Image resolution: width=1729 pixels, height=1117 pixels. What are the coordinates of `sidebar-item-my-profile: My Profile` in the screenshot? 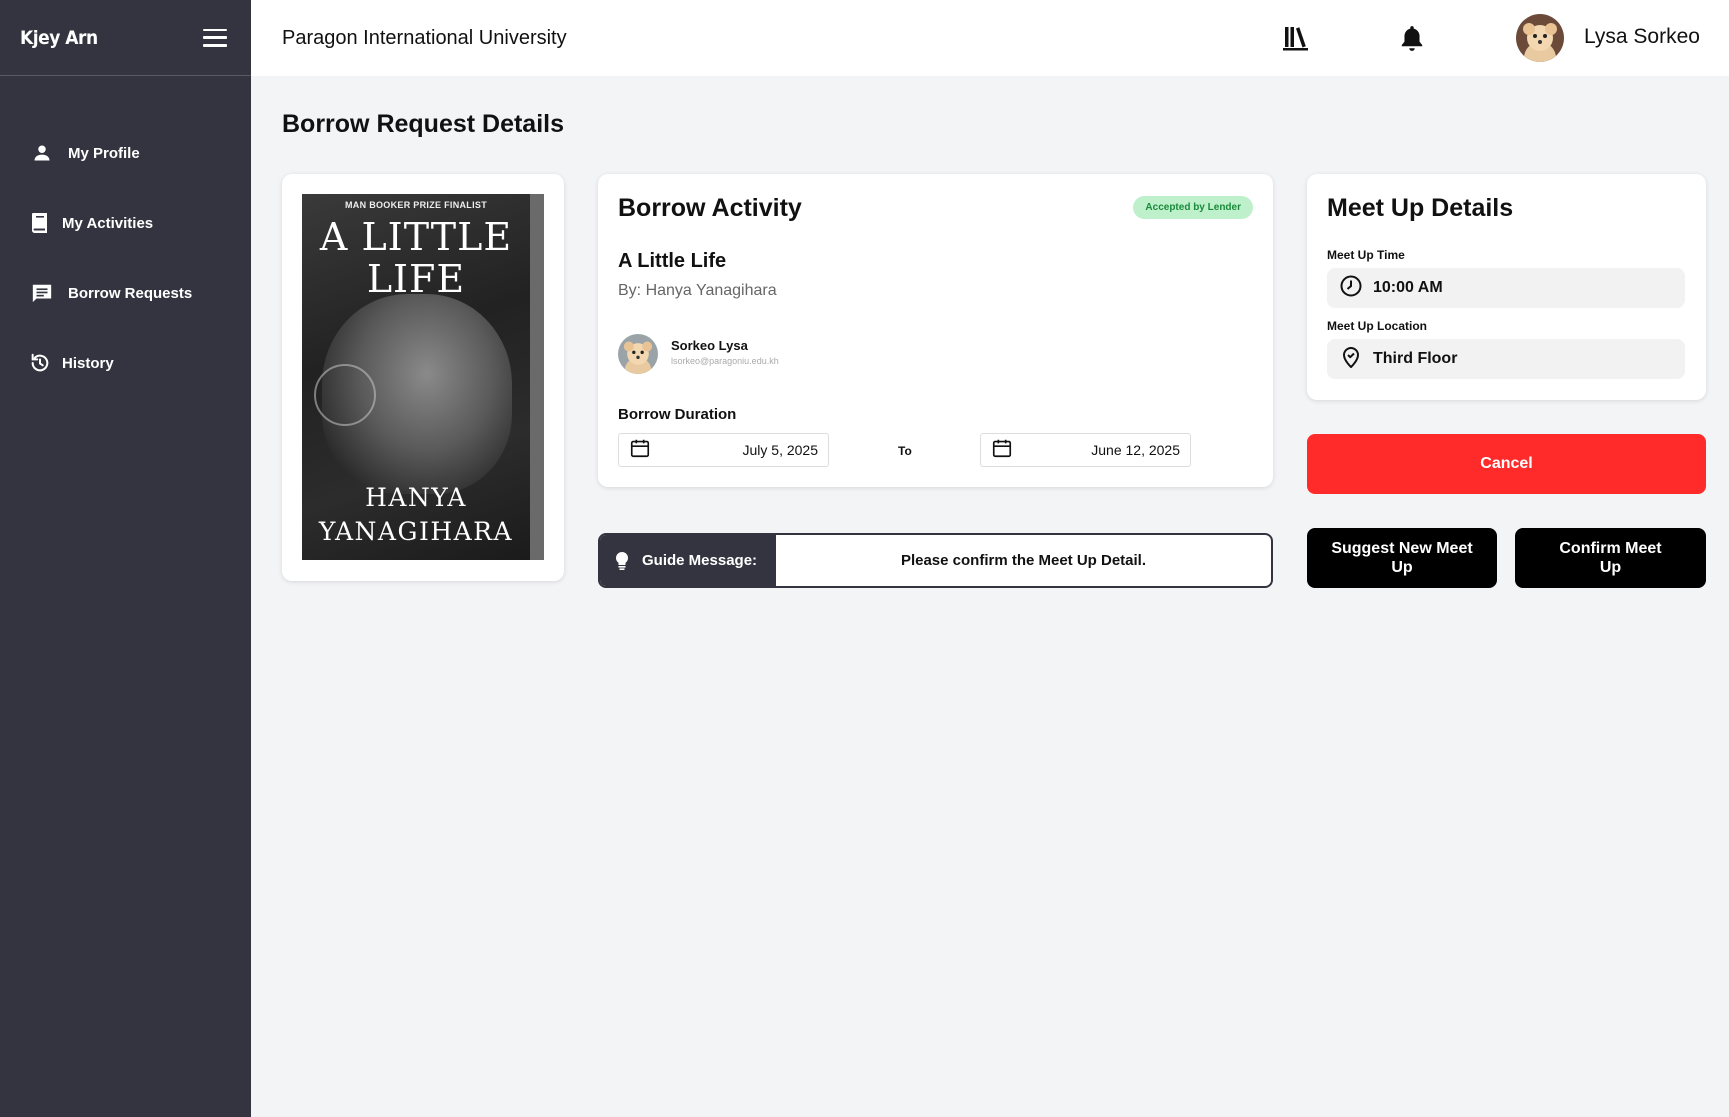 It's located at (125, 153).